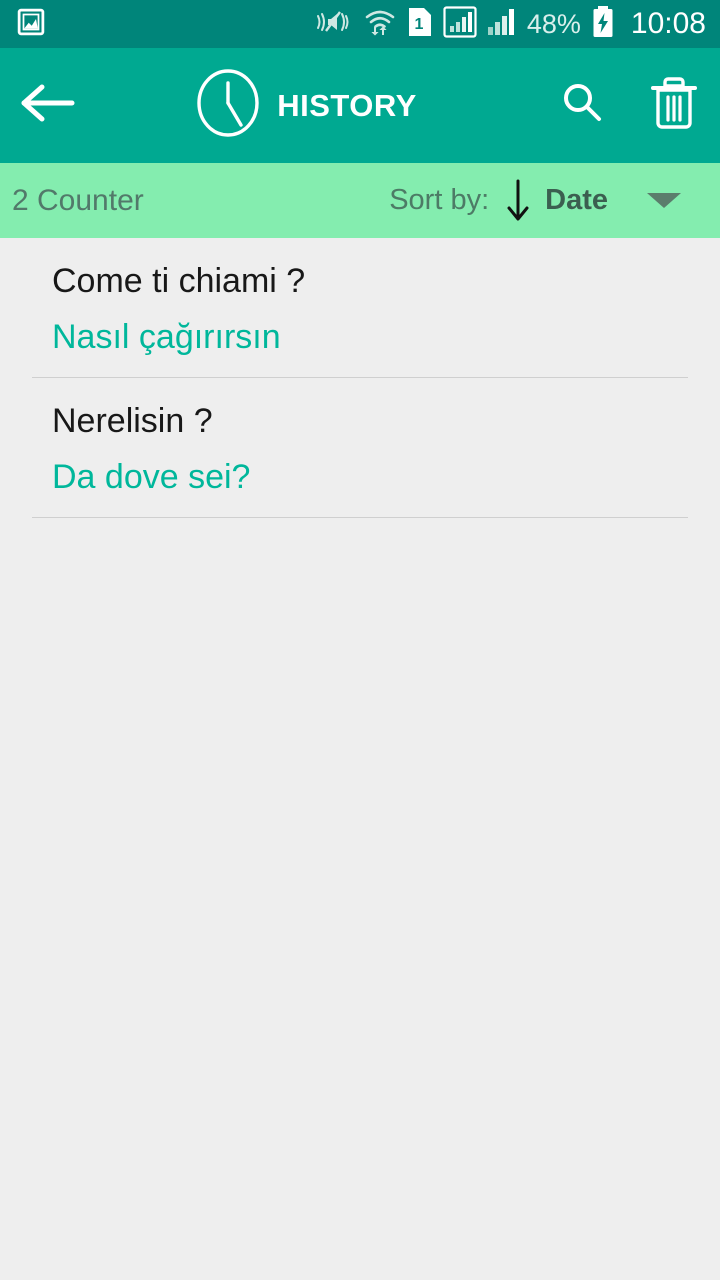 The height and width of the screenshot is (1280, 720). I want to click on screenshot-image-icon, so click(31, 24).